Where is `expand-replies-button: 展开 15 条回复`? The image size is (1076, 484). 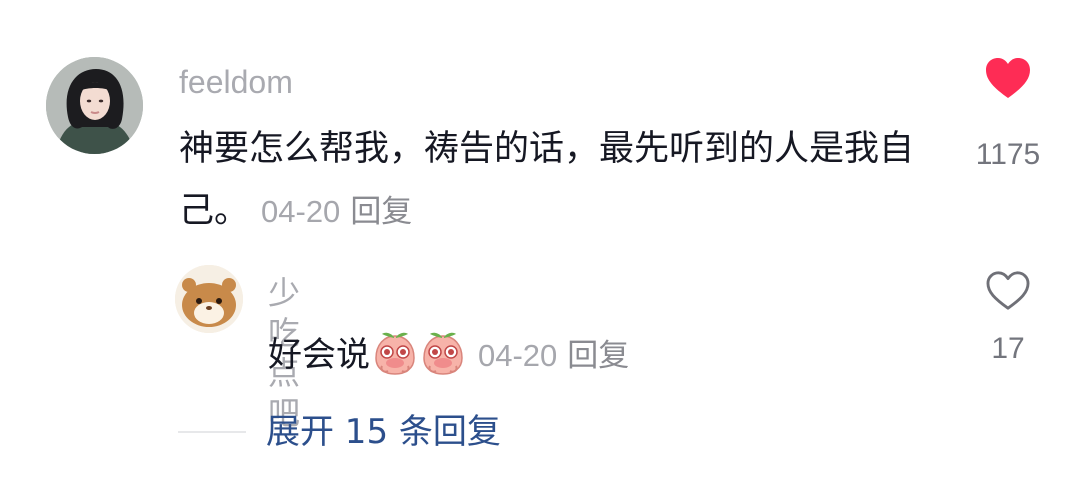 expand-replies-button: 展开 15 条回复 is located at coordinates (383, 432).